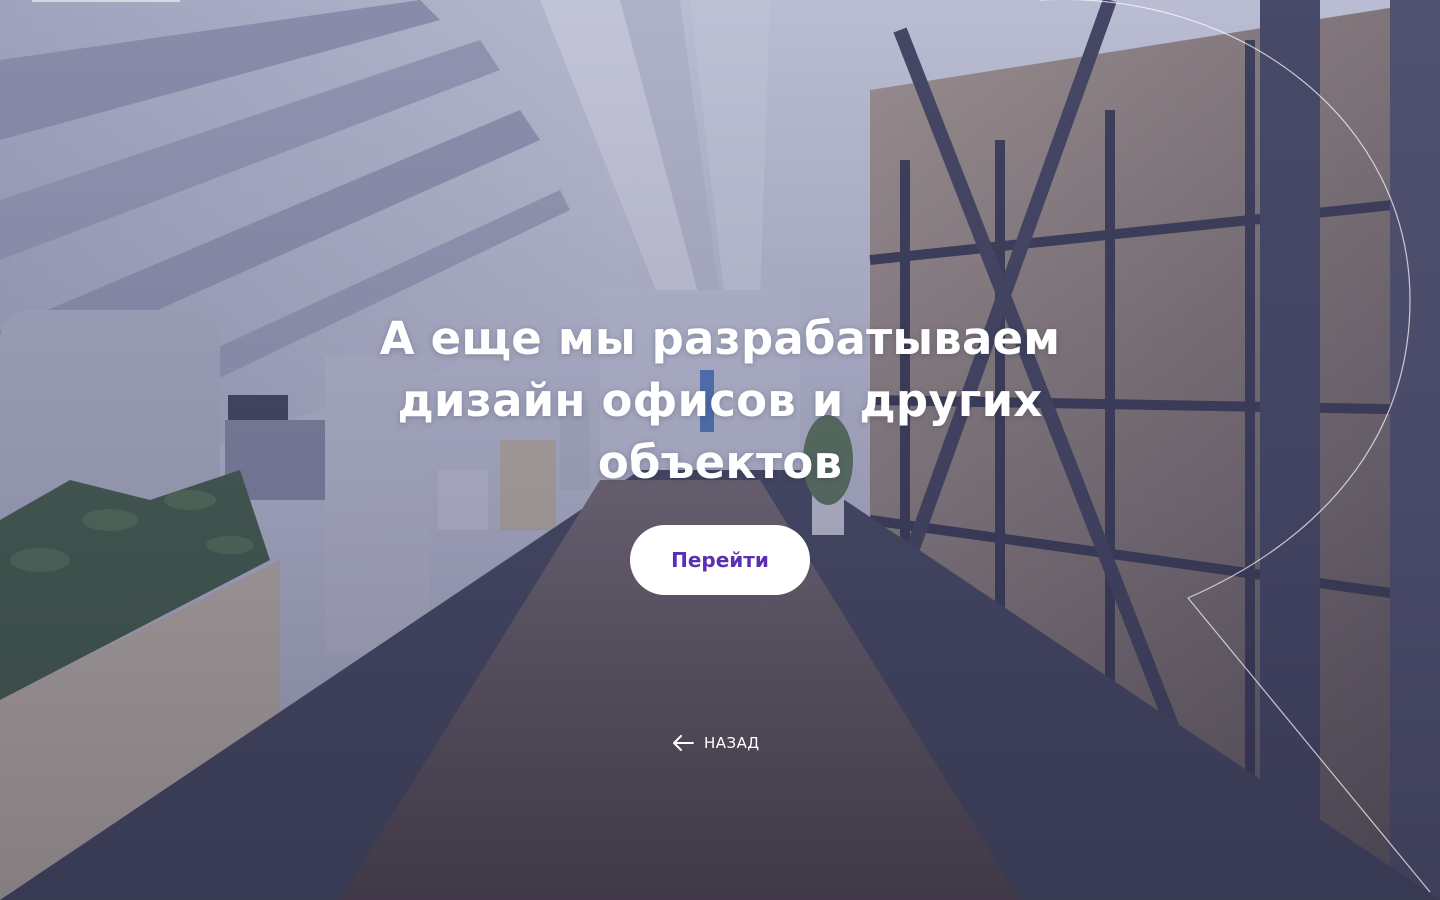  What do you see at coordinates (720, 462) in the screenshot?
I see `hero-title-line-3: объектов` at bounding box center [720, 462].